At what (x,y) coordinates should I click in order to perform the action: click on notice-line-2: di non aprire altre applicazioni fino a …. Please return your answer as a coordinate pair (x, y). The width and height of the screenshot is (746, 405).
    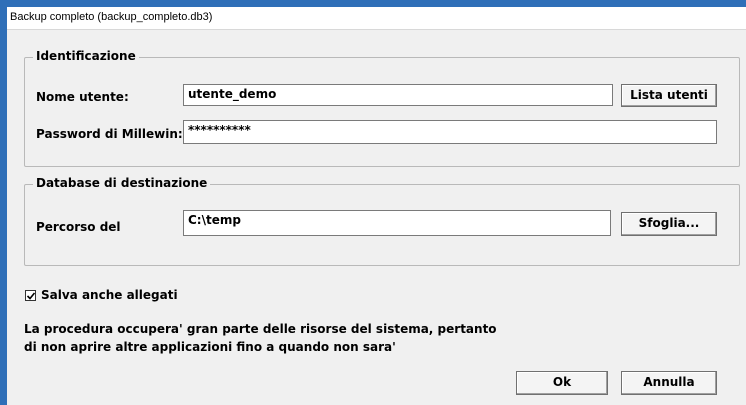
    Looking at the image, I should click on (210, 347).